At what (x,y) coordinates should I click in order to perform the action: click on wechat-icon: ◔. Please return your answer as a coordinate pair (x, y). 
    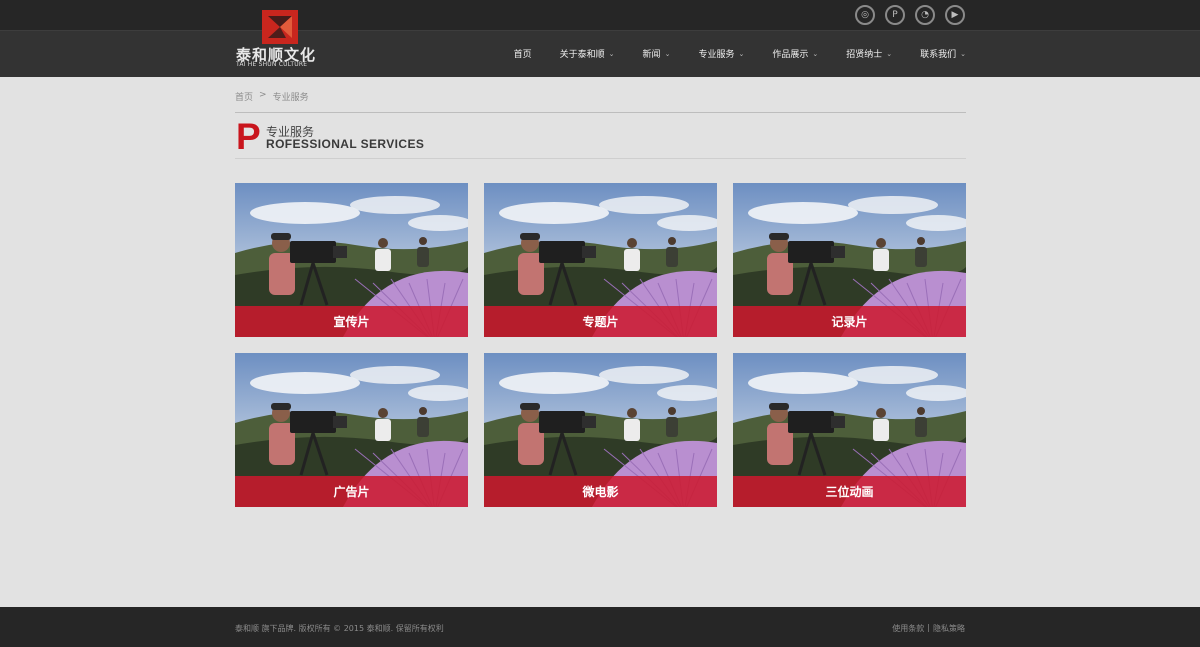
    Looking at the image, I should click on (925, 15).